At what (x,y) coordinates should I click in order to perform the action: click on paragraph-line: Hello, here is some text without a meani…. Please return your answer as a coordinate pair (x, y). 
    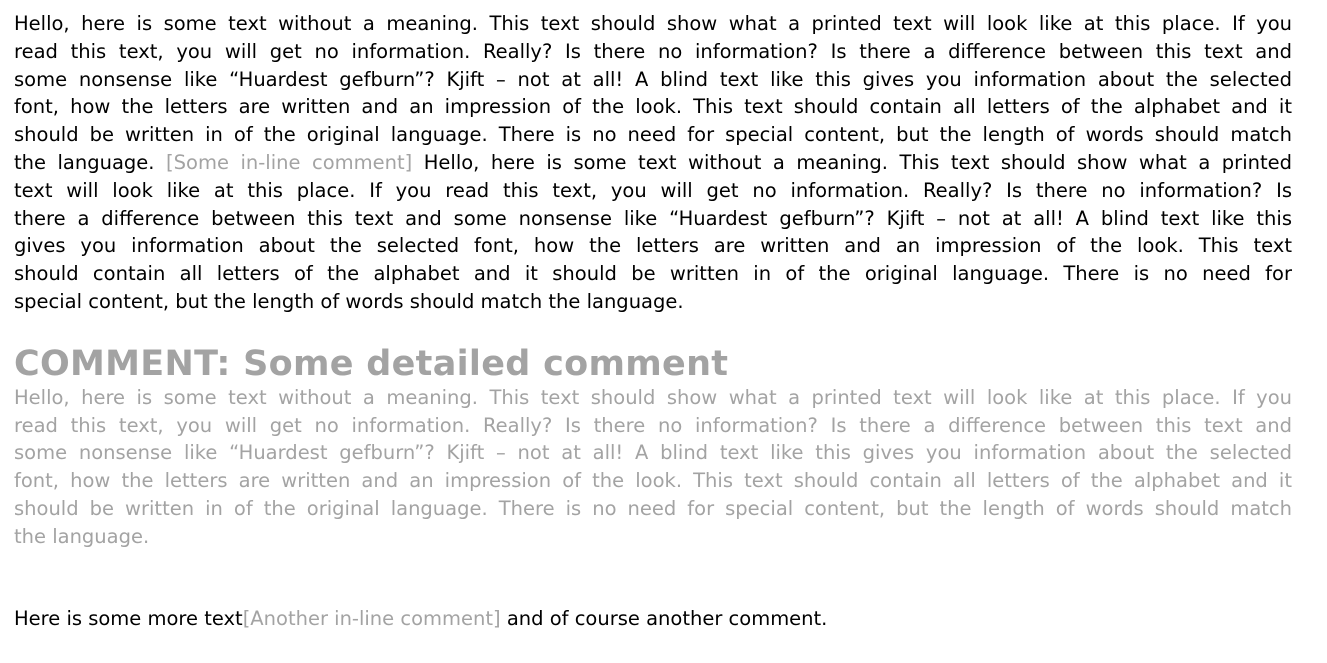
    Looking at the image, I should click on (653, 23).